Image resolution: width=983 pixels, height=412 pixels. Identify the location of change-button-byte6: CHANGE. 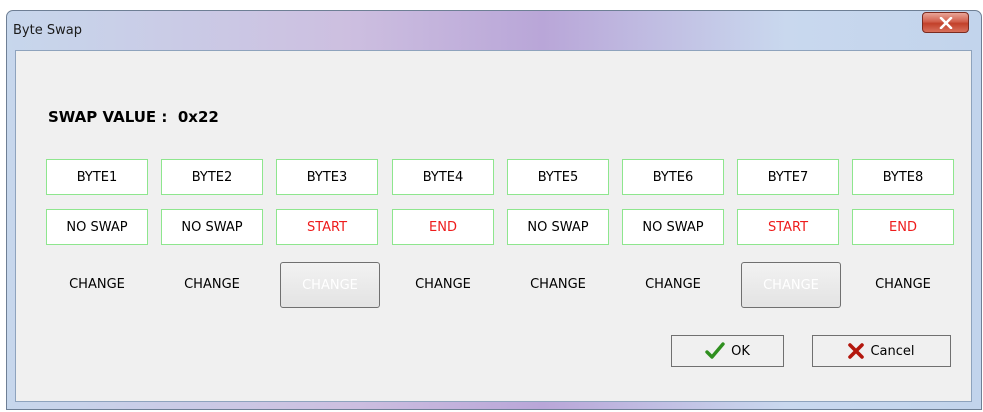
(673, 284).